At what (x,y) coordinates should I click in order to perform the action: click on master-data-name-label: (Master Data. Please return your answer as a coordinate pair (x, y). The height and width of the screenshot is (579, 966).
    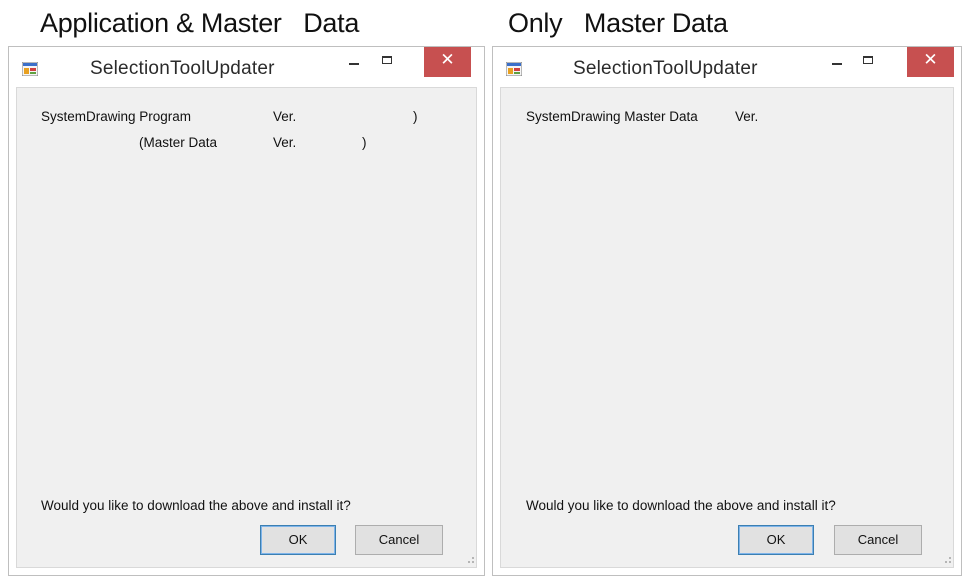
    Looking at the image, I should click on (178, 142).